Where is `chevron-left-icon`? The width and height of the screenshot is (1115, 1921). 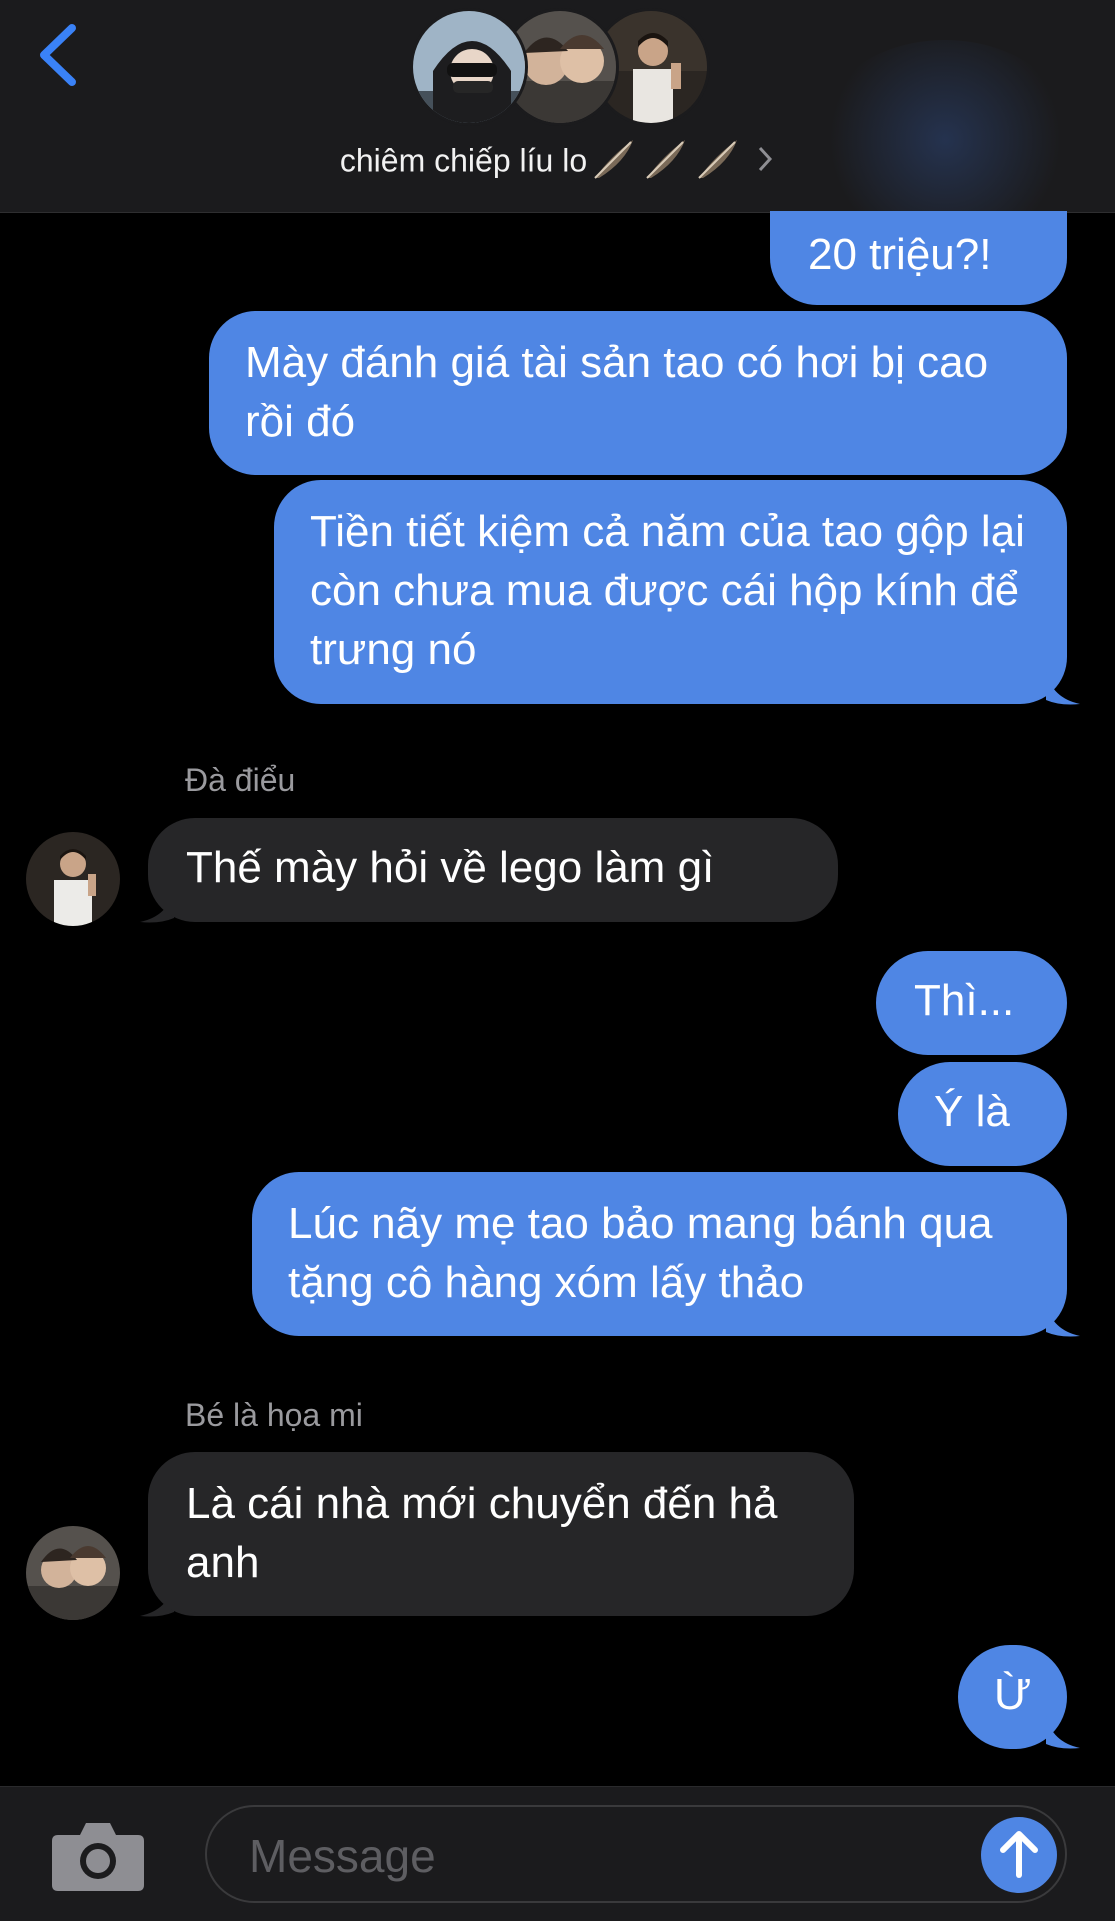 chevron-left-icon is located at coordinates (58, 55).